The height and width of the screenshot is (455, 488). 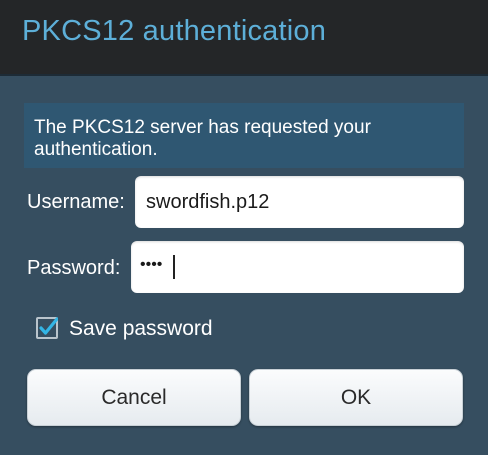 What do you see at coordinates (244, 75) in the screenshot?
I see `title-divider` at bounding box center [244, 75].